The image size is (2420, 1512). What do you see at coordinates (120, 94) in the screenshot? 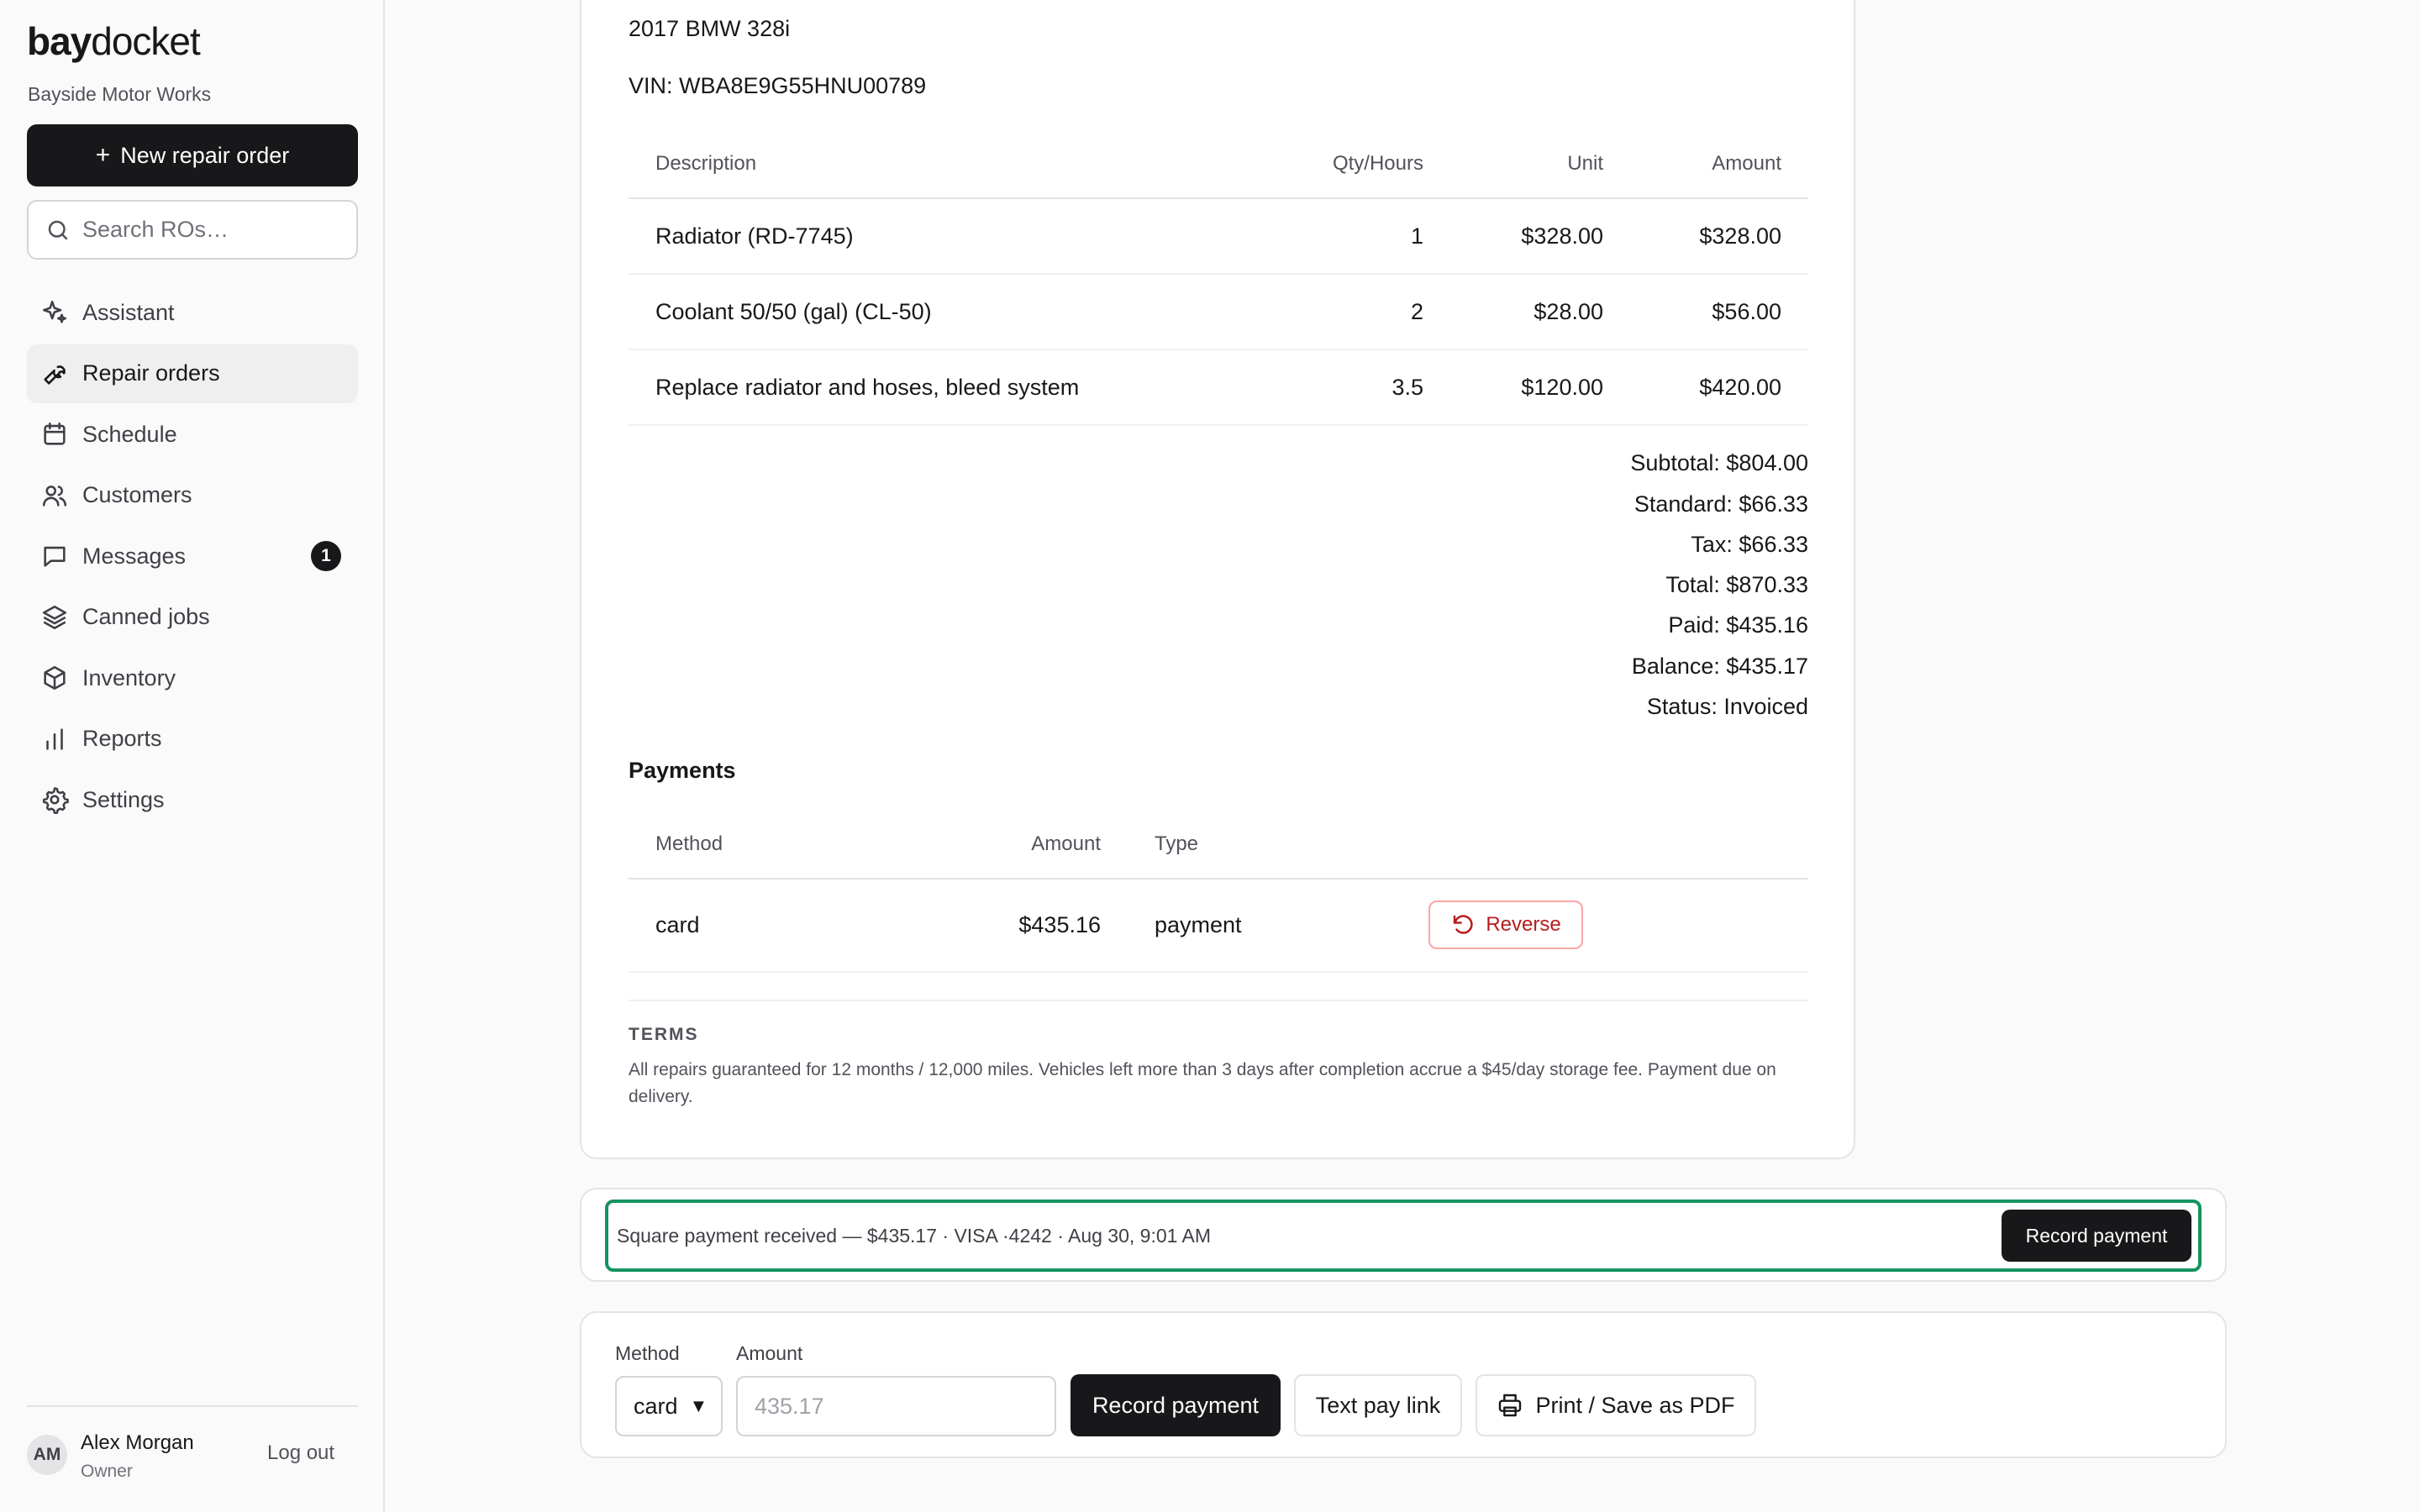
I see `shop-name: Bayside Motor Works` at bounding box center [120, 94].